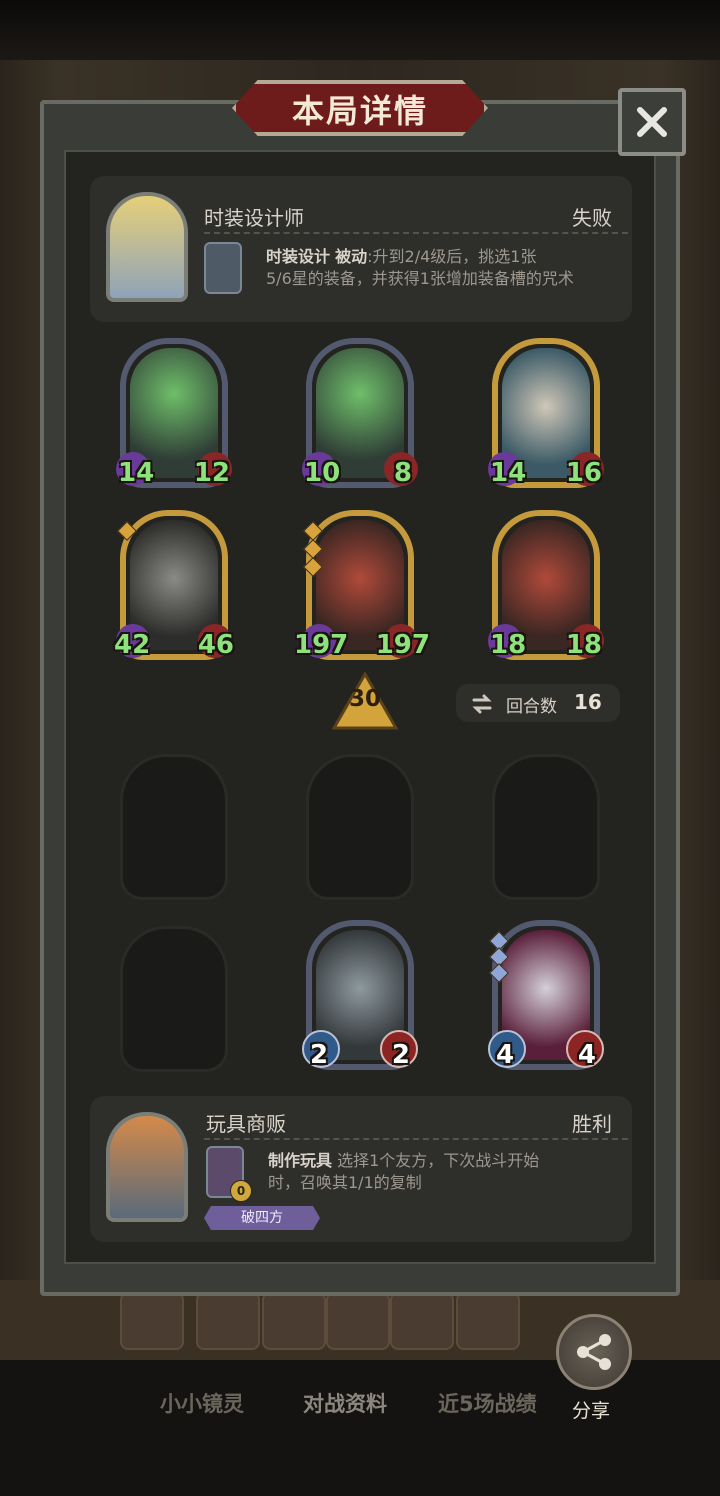  What do you see at coordinates (546, 585) in the screenshot?
I see `unit-card: 18 18` at bounding box center [546, 585].